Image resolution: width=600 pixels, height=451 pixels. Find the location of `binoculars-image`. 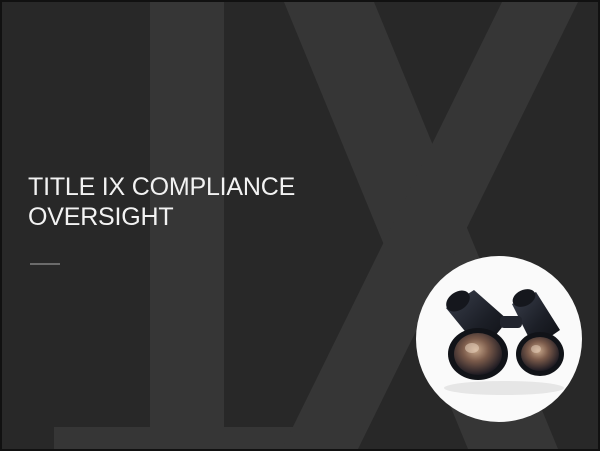

binoculars-image is located at coordinates (499, 339).